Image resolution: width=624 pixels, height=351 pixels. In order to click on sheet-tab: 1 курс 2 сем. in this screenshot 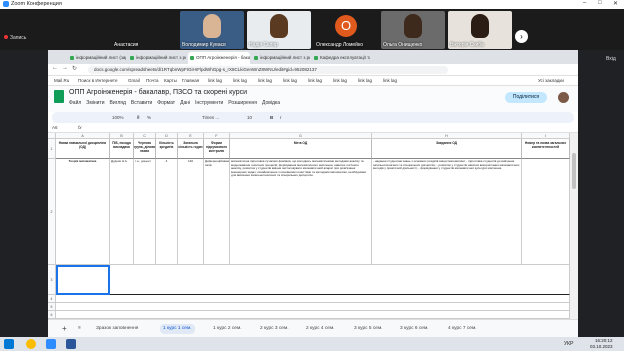, I will do `click(227, 329)`.